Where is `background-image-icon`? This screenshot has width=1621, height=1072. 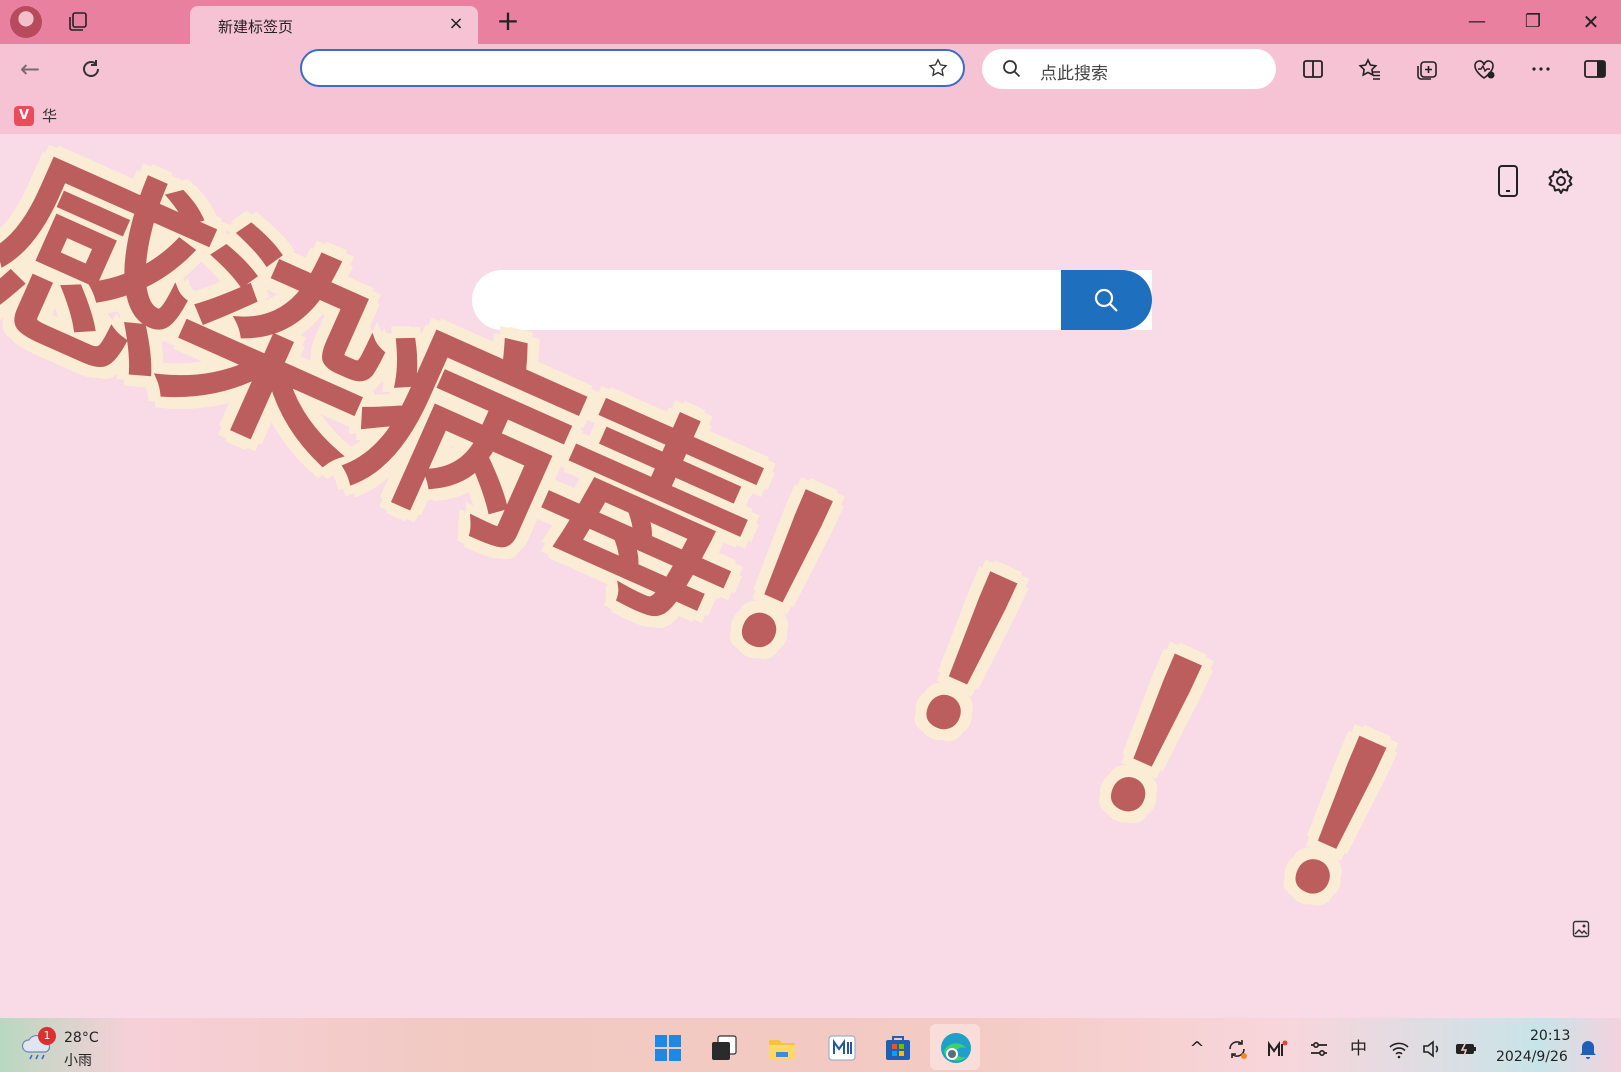
background-image-icon is located at coordinates (1581, 929).